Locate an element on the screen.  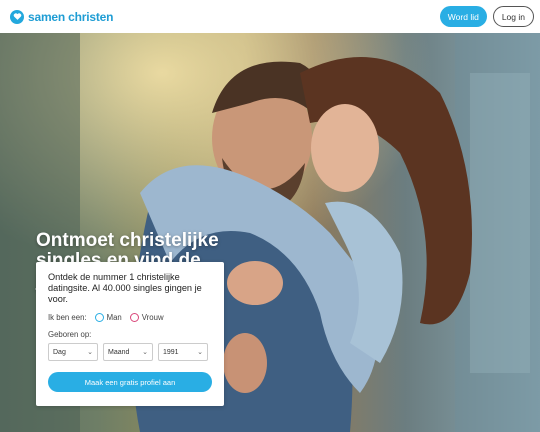
radio-woman is located at coordinates (134, 317).